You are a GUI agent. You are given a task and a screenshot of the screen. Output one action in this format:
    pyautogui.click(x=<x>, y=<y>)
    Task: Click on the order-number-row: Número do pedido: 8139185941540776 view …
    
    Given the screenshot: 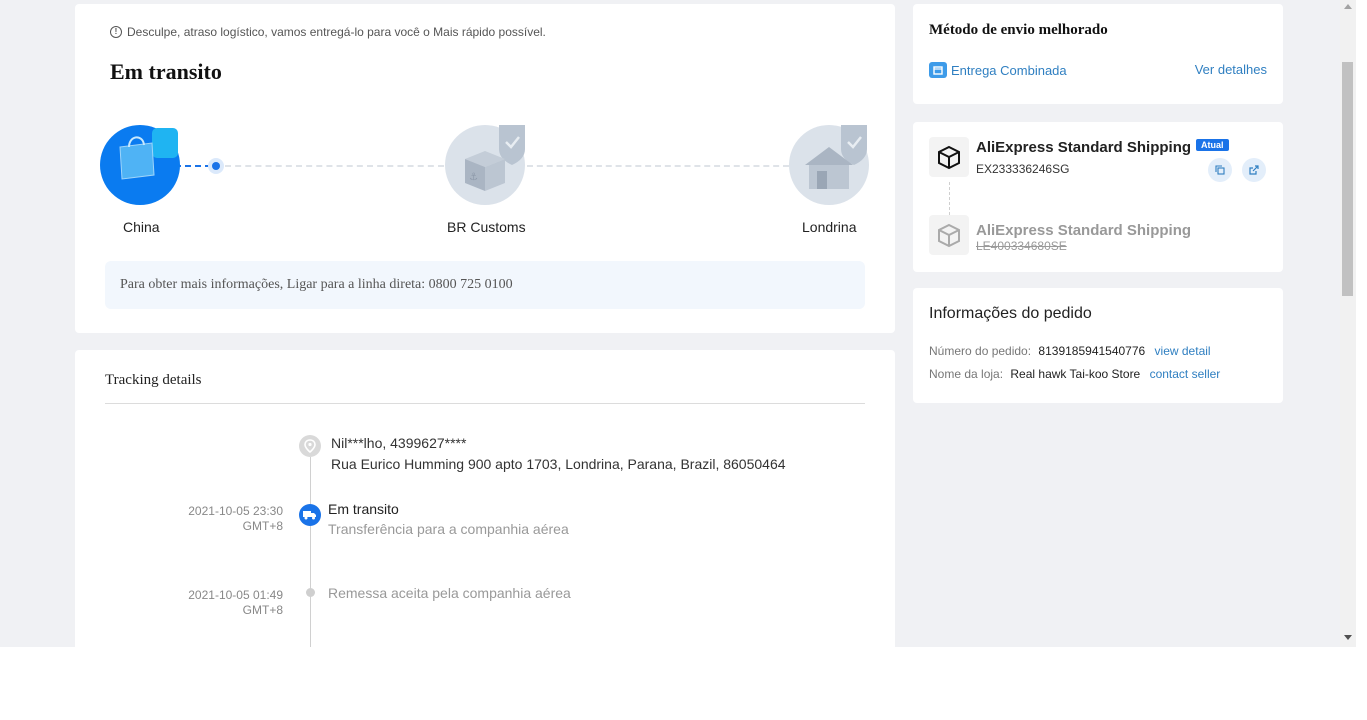 What is the action you would take?
    pyautogui.click(x=1070, y=351)
    